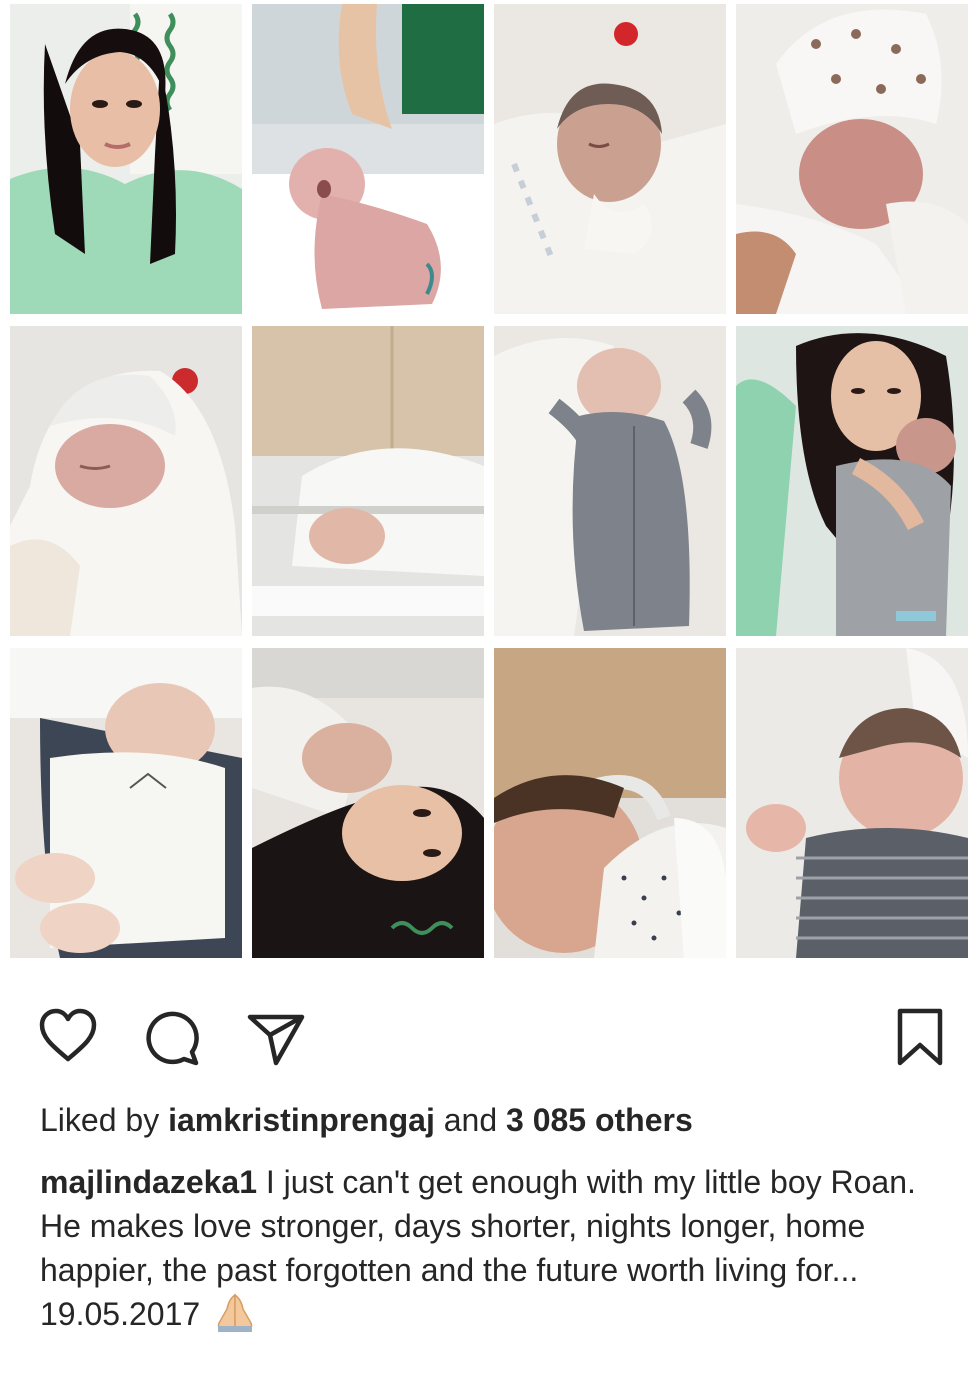  I want to click on liked-by-username-link: iamkristinprengaj, so click(301, 1120).